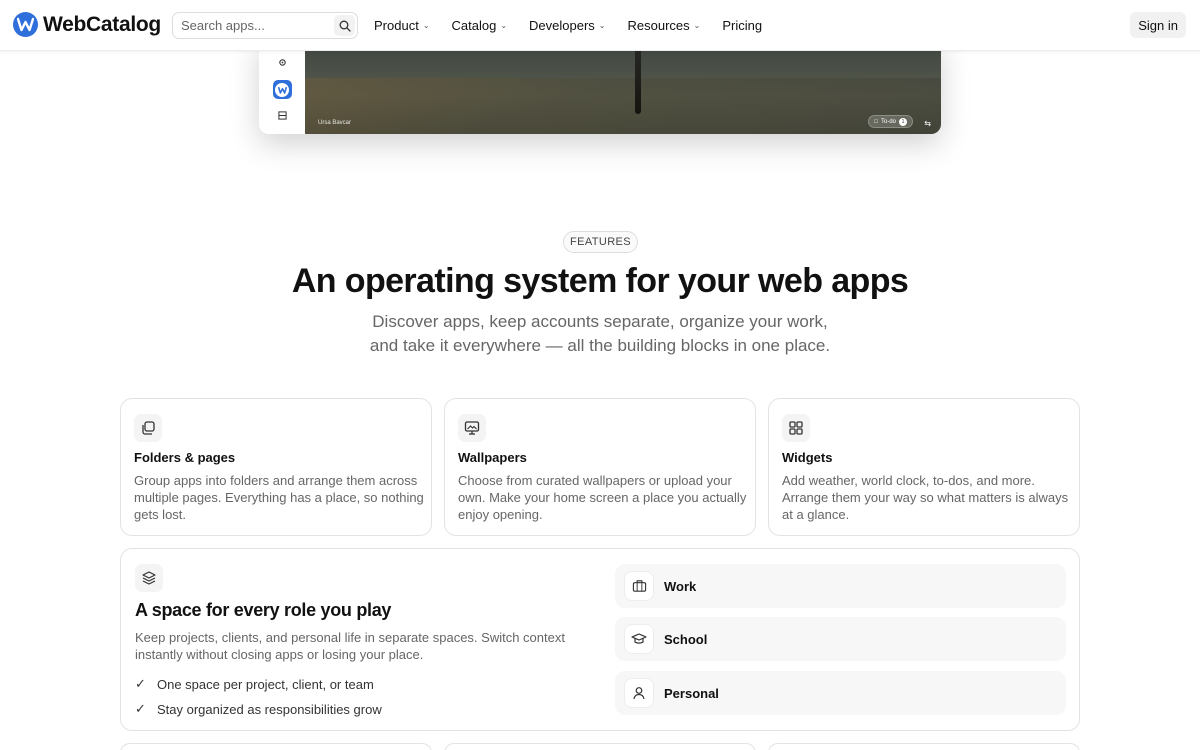 This screenshot has width=1200, height=750. I want to click on sign-in-button: Sign in, so click(1158, 25).